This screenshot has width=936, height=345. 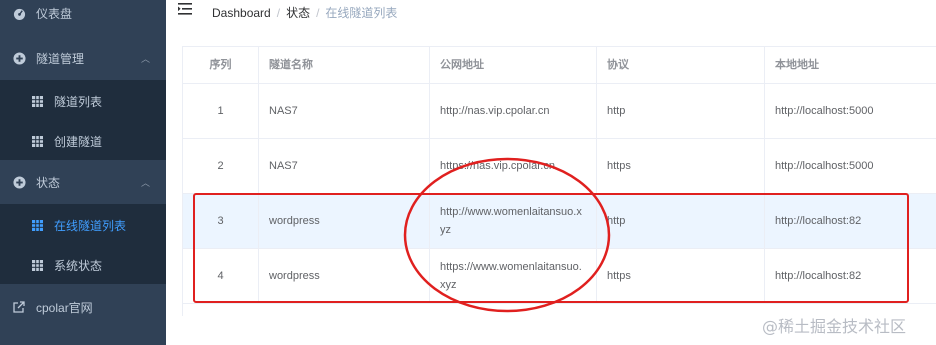 What do you see at coordinates (298, 12) in the screenshot?
I see `breadcrumb-status: 状态` at bounding box center [298, 12].